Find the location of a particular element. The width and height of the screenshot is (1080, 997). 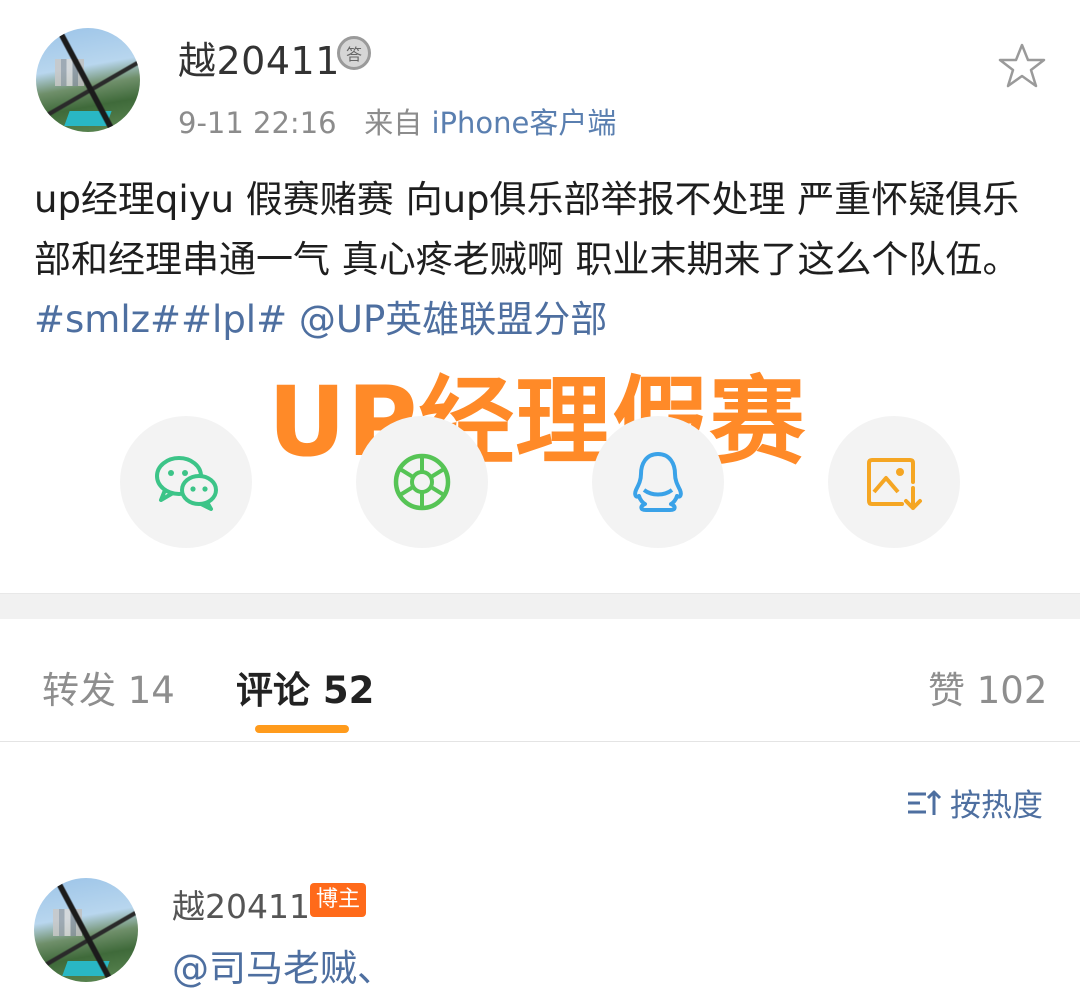

hashtag-smlz: #smlz# is located at coordinates (107, 319).